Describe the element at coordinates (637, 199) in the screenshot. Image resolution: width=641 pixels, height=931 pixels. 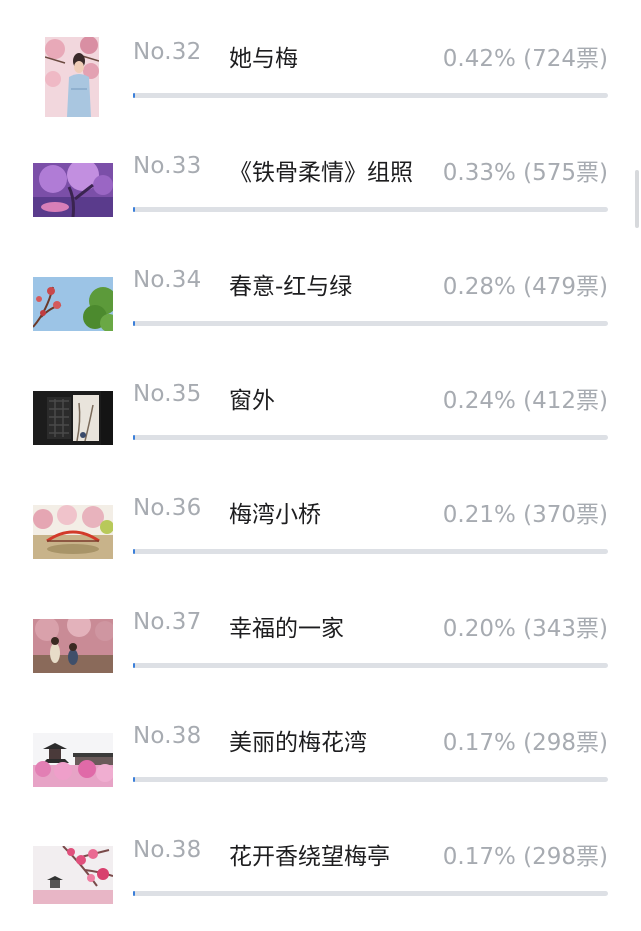
I see `scrollbar-thumb` at that location.